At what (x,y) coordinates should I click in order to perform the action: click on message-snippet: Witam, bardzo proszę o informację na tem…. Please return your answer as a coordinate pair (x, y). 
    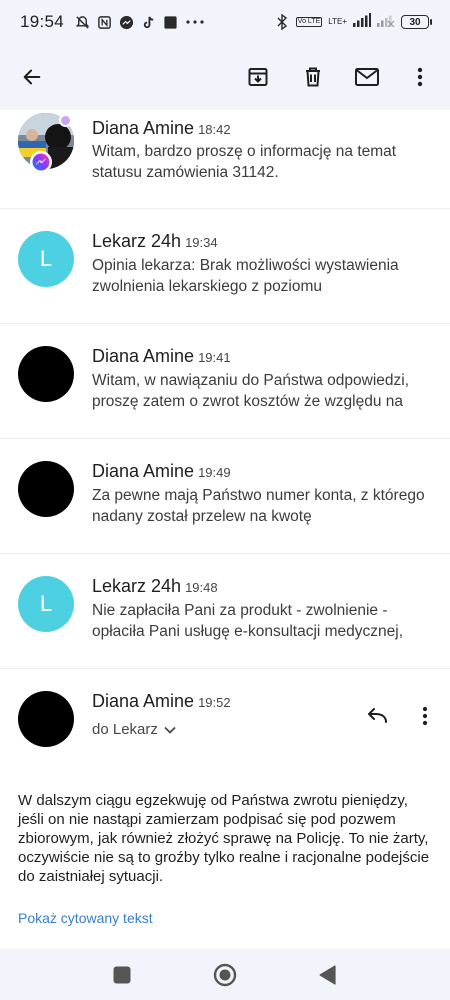
    Looking at the image, I should click on (244, 162).